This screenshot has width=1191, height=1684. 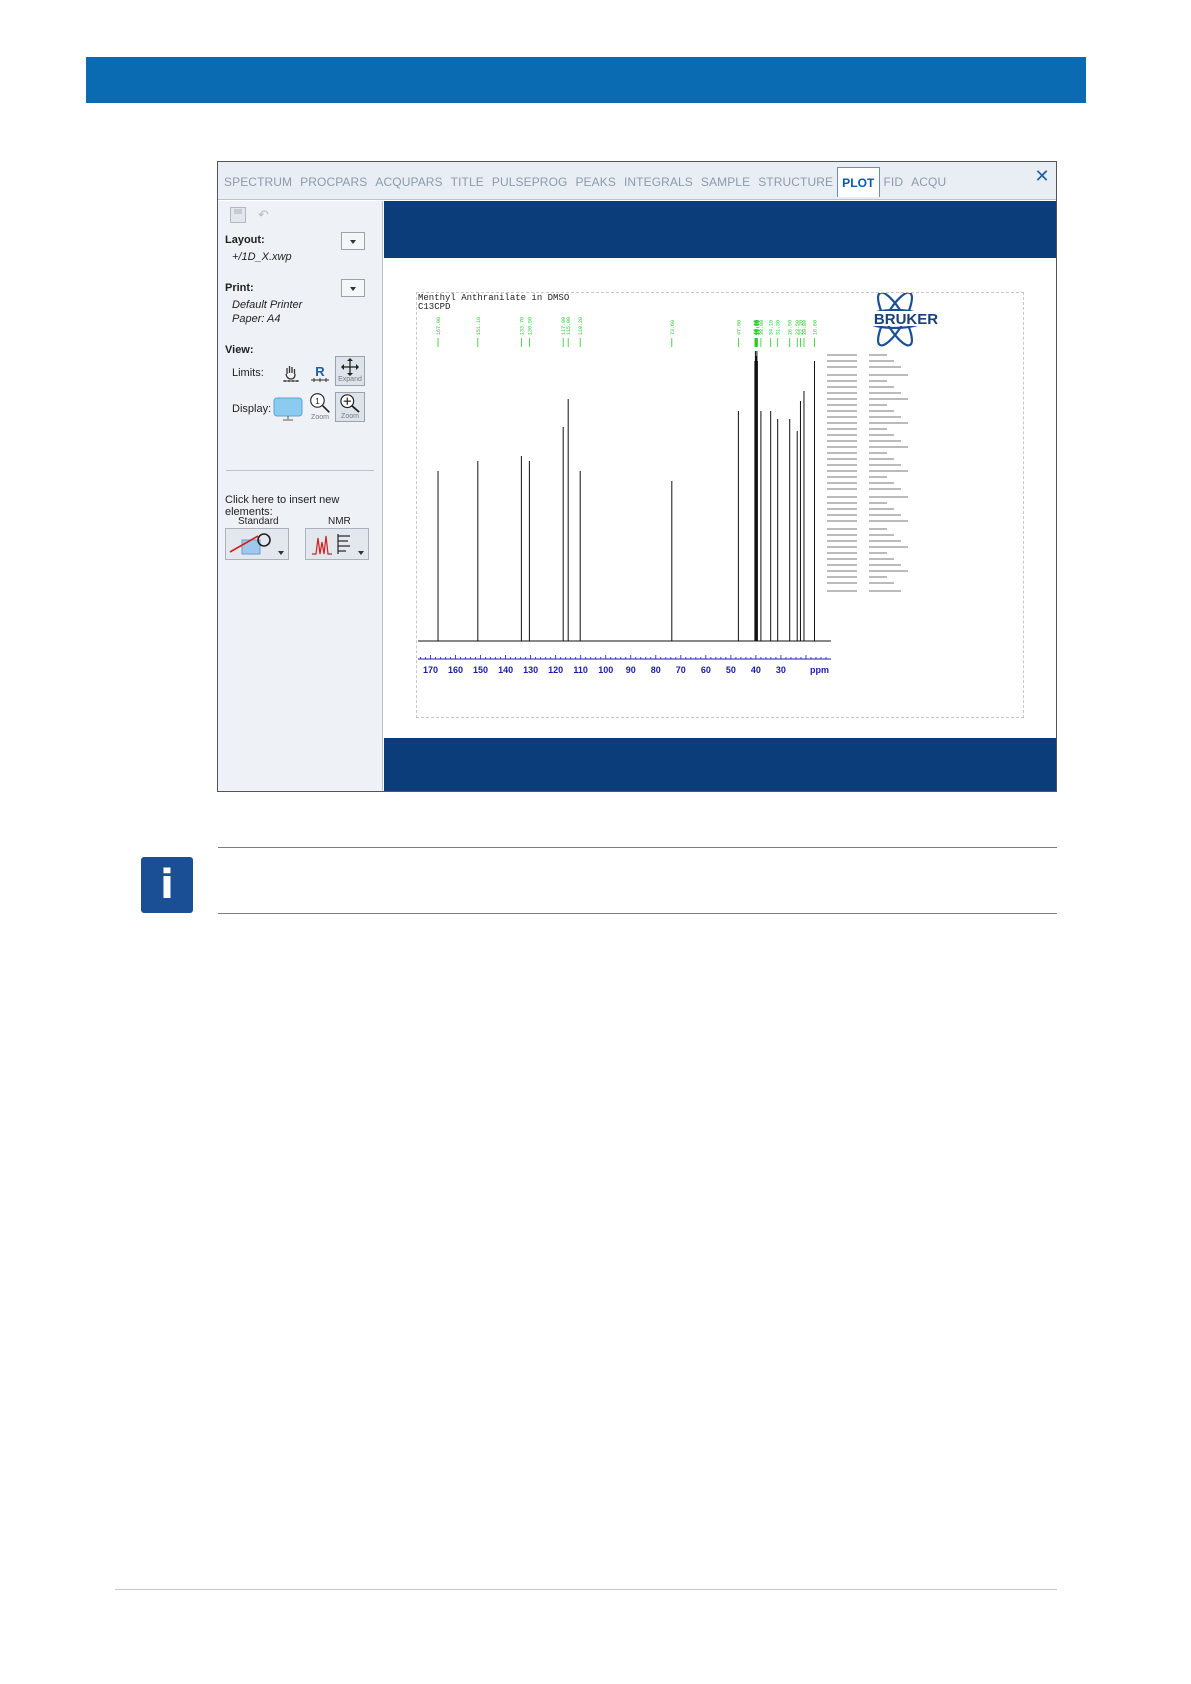 What do you see at coordinates (791, 327) in the screenshot?
I see `peak-label: 26.50` at bounding box center [791, 327].